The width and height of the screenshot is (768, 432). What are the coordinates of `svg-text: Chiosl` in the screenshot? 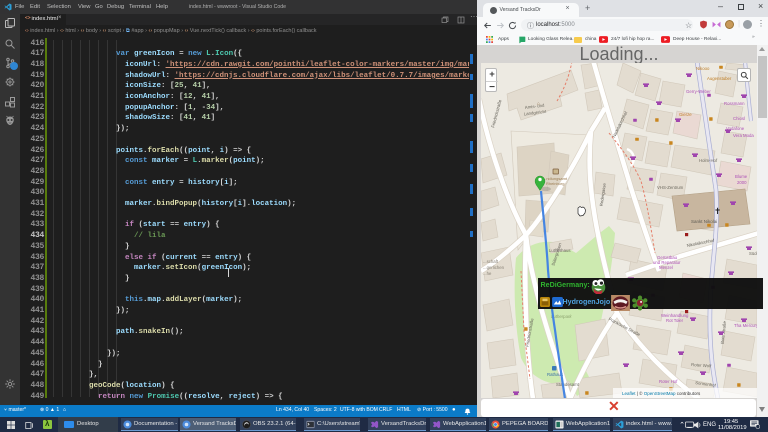 It's located at (739, 118).